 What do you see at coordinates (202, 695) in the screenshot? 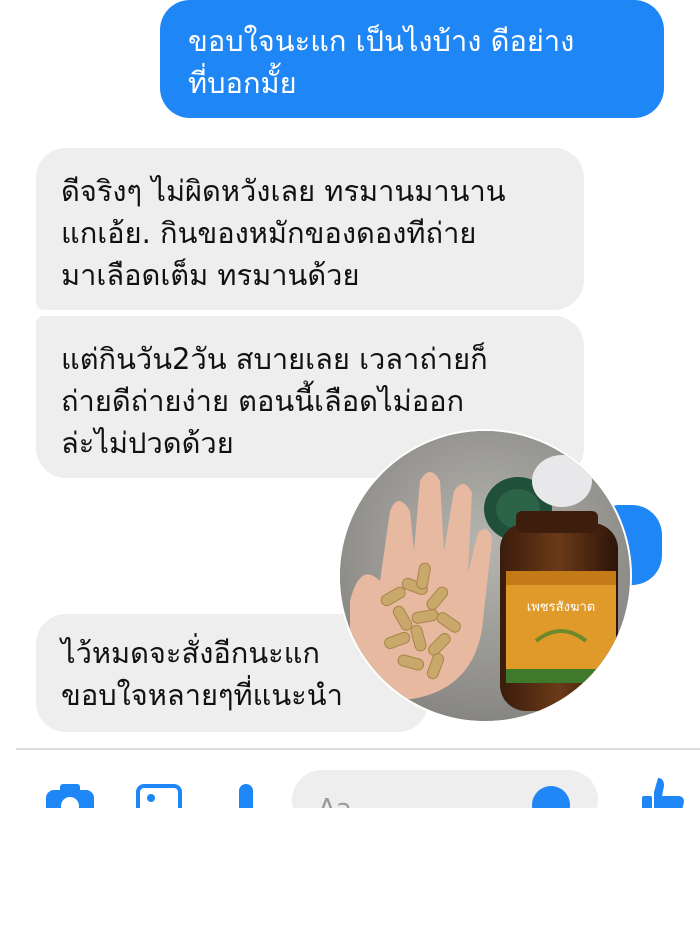
I see `message-line: ขอบใจหลายๆที่แนะนำ` at bounding box center [202, 695].